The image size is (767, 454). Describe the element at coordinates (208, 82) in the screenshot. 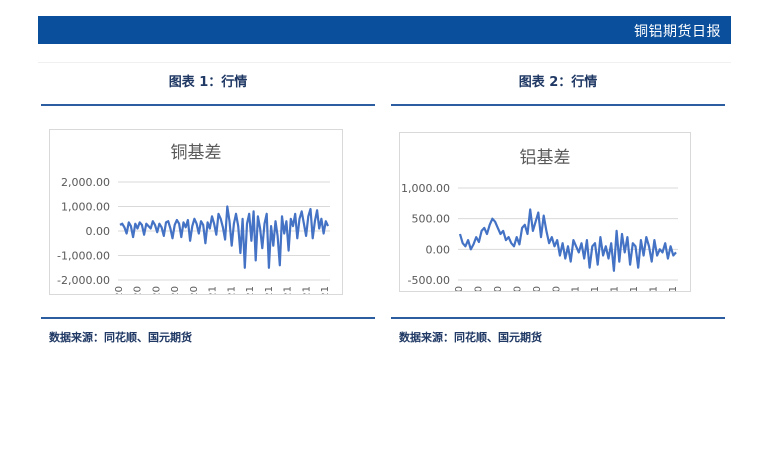

I see `panel-title: 图表 1：行情` at that location.